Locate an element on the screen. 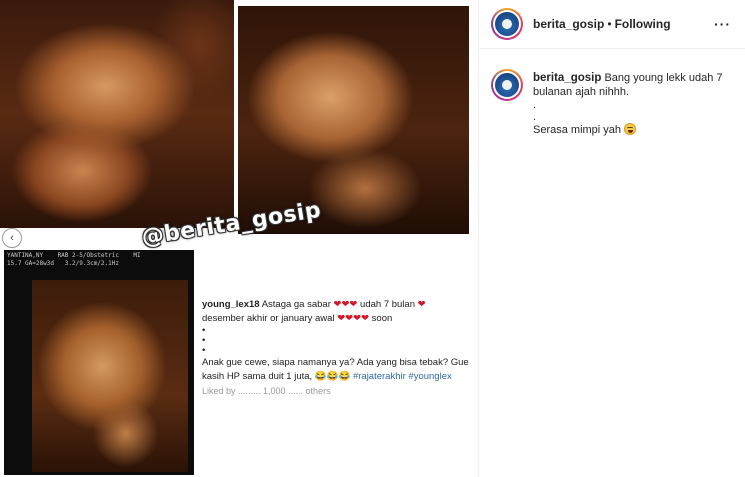  comment-text-1b: udah 7 bulan is located at coordinates (387, 304).